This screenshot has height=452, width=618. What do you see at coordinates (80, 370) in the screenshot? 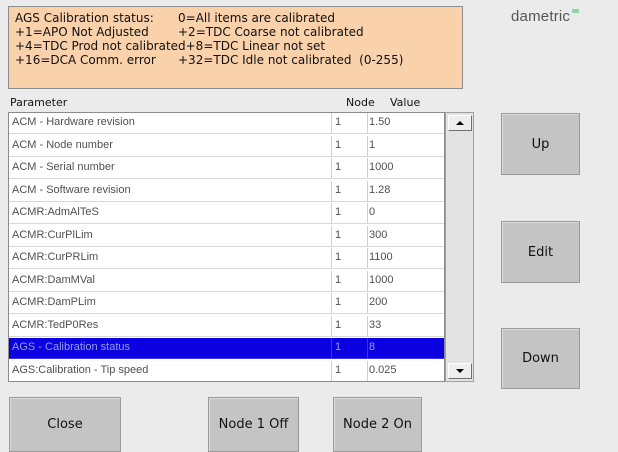
I see `cell-parameter: AGS:Calibration - Tip speed` at bounding box center [80, 370].